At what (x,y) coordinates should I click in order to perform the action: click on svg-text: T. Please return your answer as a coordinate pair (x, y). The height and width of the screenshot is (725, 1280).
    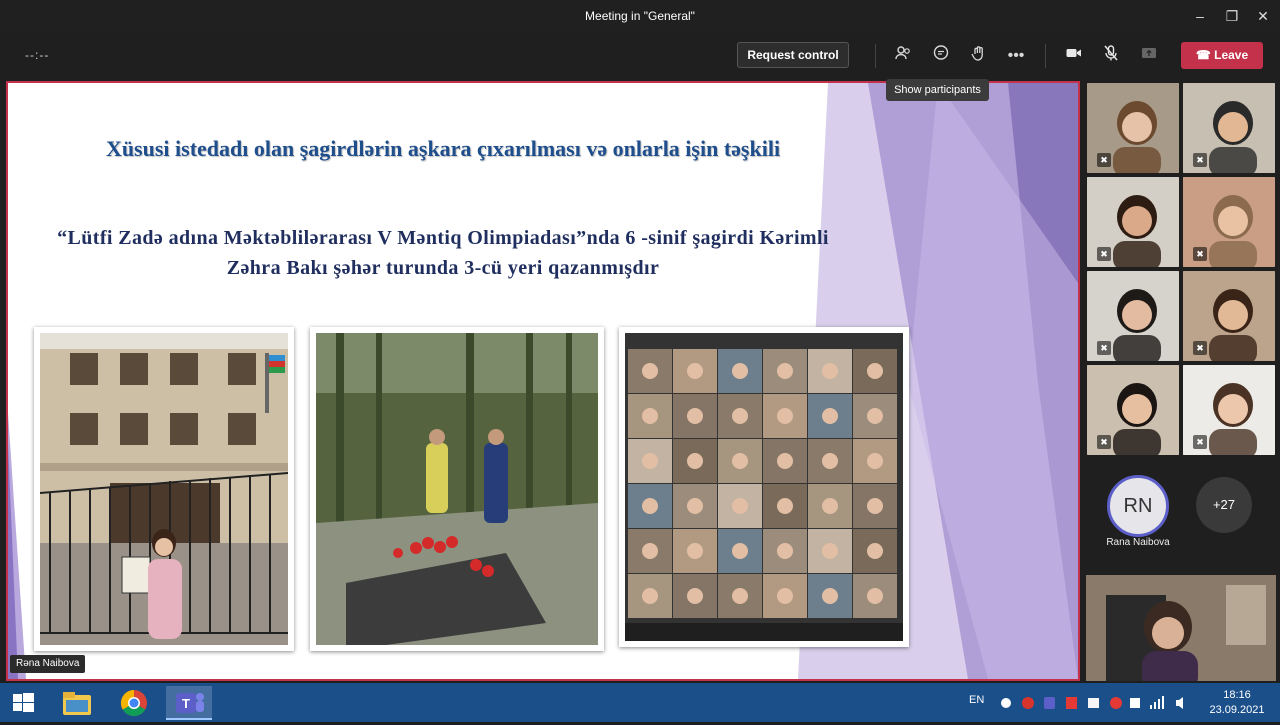
    Looking at the image, I should click on (186, 703).